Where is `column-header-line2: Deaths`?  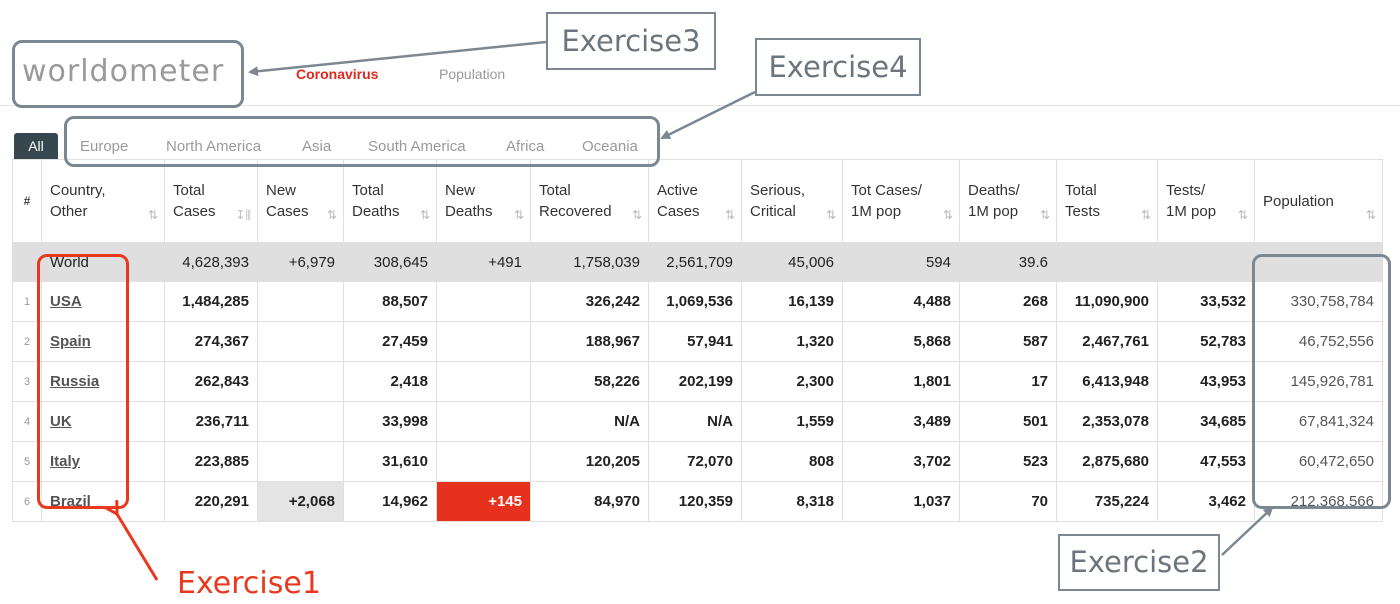 column-header-line2: Deaths is located at coordinates (376, 211).